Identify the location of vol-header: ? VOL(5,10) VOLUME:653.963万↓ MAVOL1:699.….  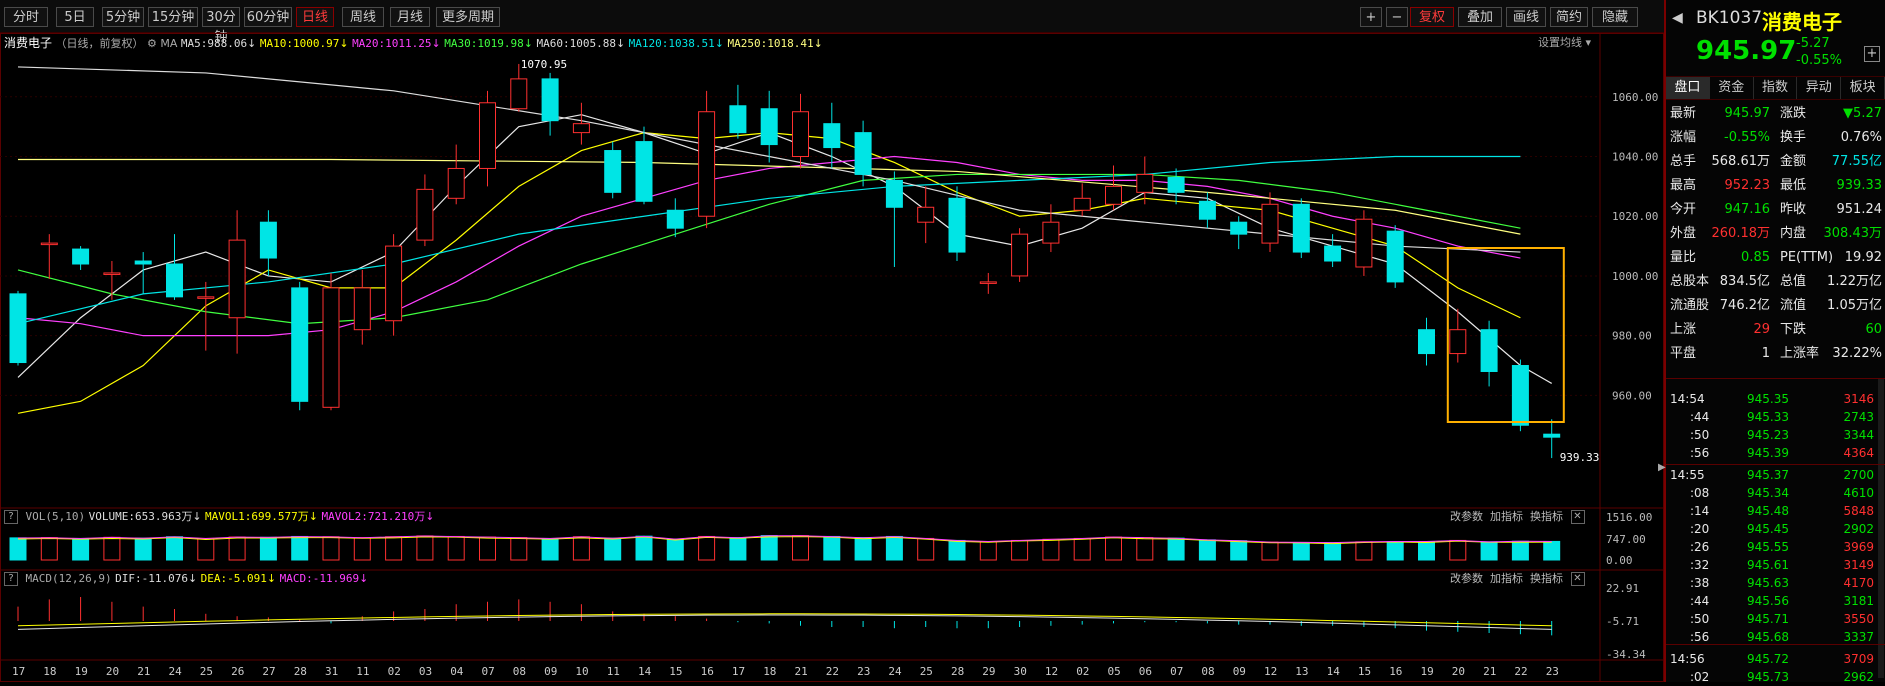
(217, 517).